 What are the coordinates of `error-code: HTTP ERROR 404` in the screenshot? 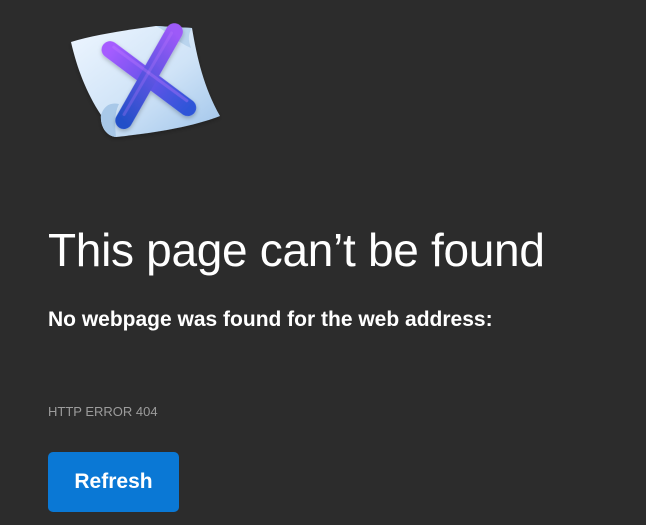 It's located at (103, 411).